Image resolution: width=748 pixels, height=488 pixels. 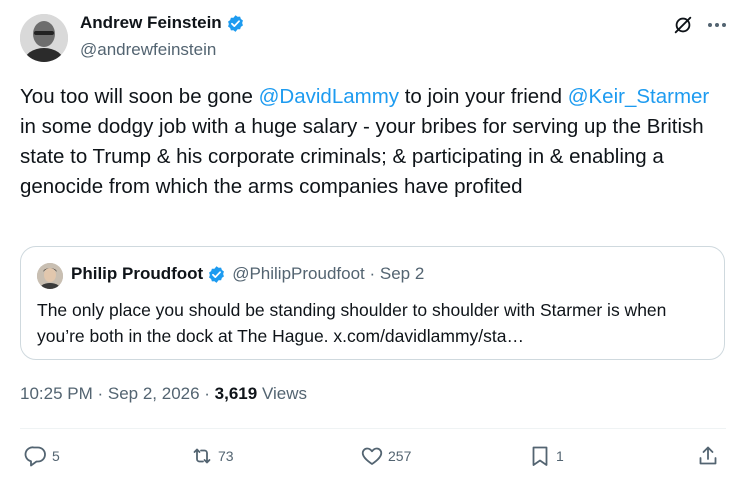 What do you see at coordinates (44, 38) in the screenshot?
I see `author-avatar` at bounding box center [44, 38].